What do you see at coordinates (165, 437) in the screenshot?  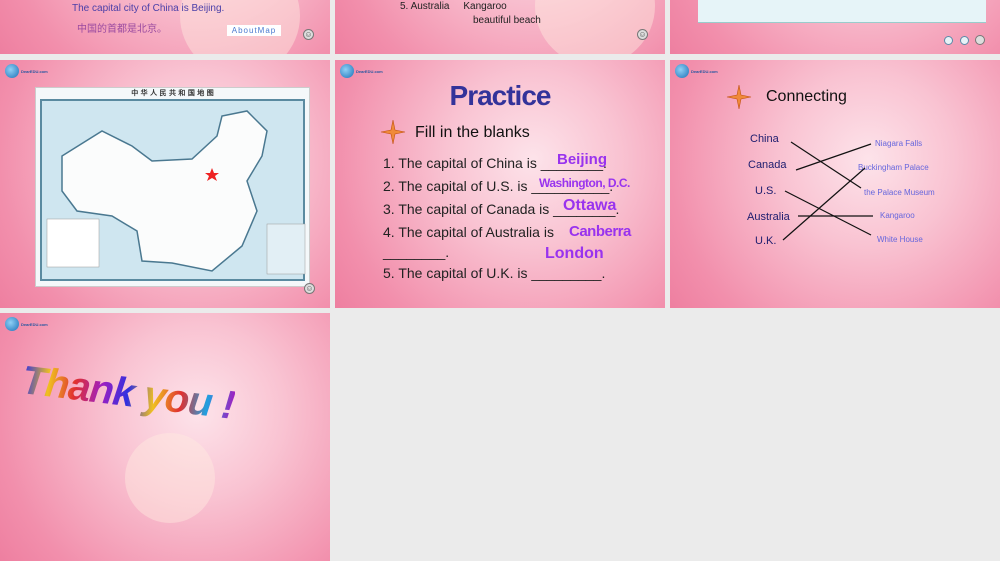 I see `slide-thumbnail-7: DearEDU.com Thank you !` at bounding box center [165, 437].